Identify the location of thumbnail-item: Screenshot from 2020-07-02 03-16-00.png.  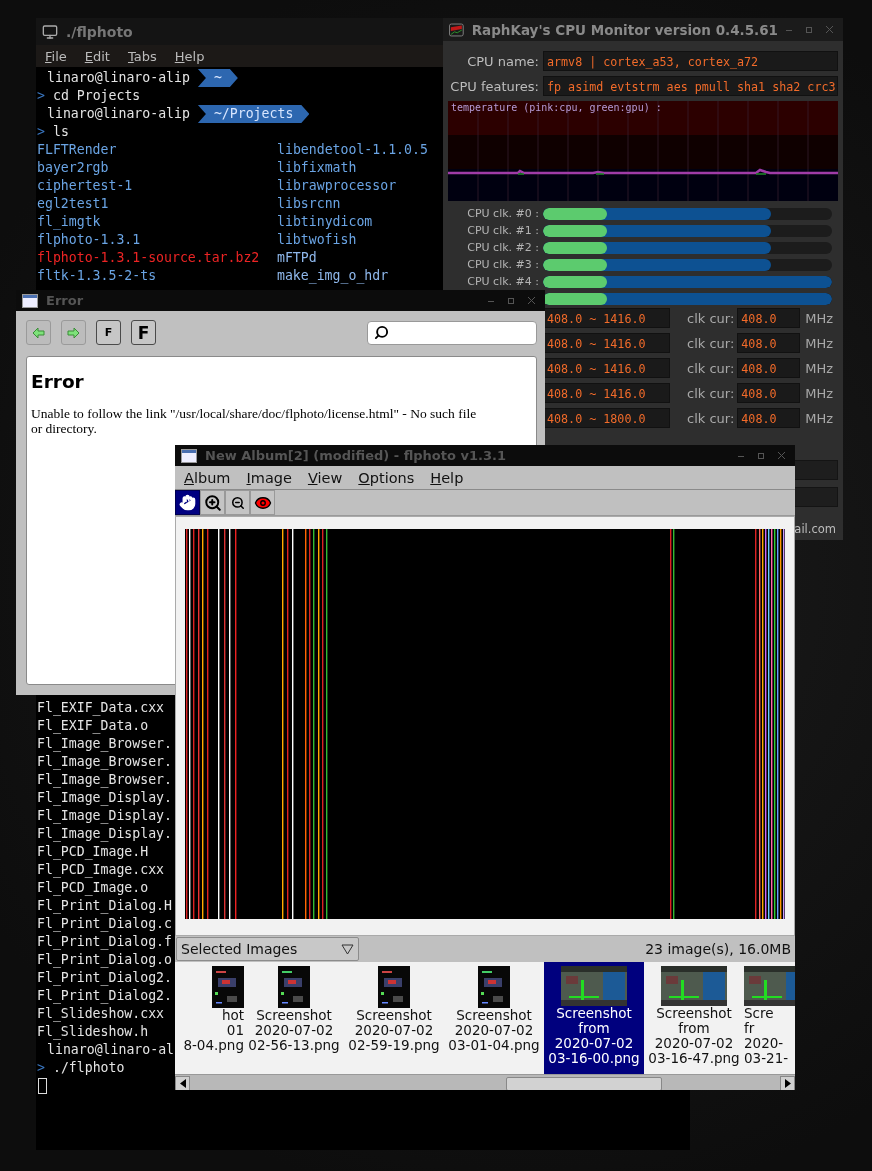
(594, 1018).